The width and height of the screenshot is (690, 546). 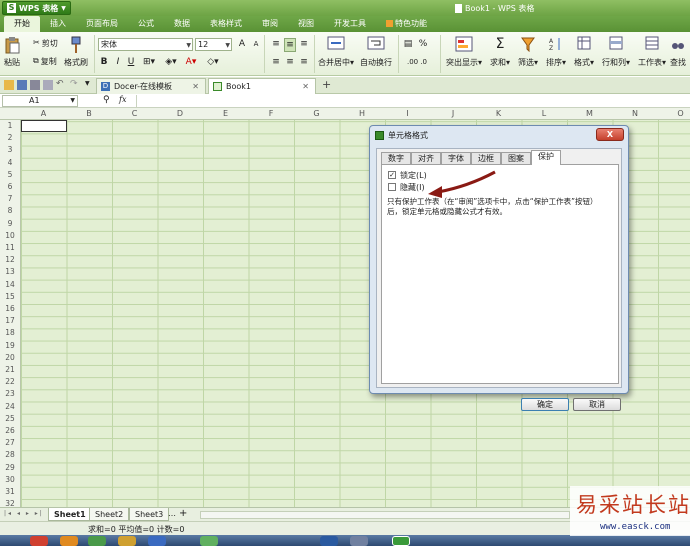 What do you see at coordinates (70, 514) in the screenshot?
I see `sheet-tab-1: Sheet1` at bounding box center [70, 514].